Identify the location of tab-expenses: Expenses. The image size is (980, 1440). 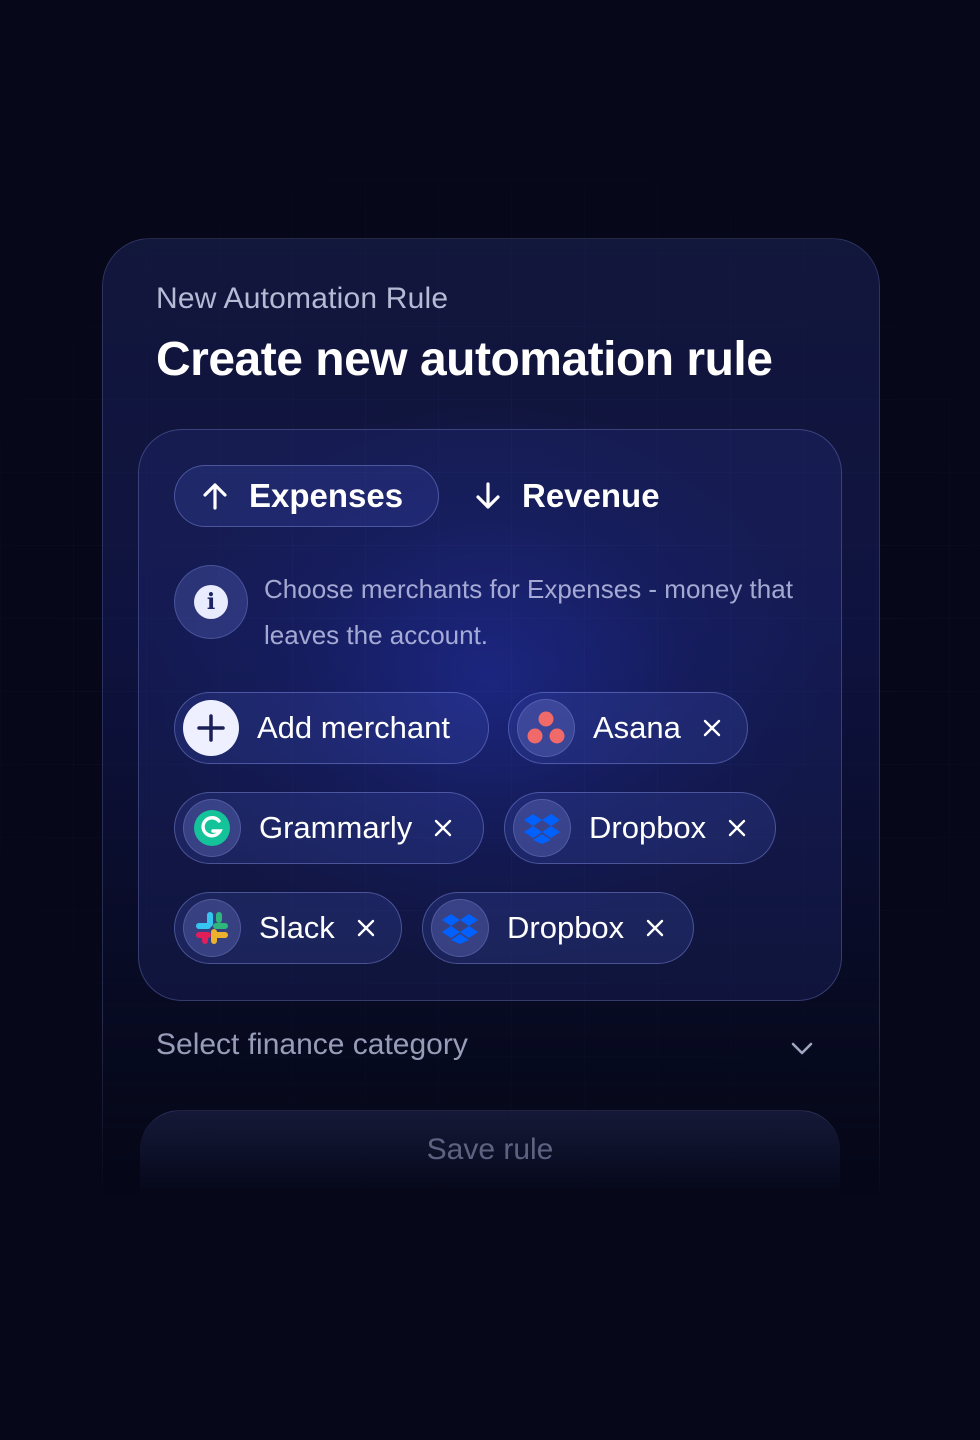
(306, 496).